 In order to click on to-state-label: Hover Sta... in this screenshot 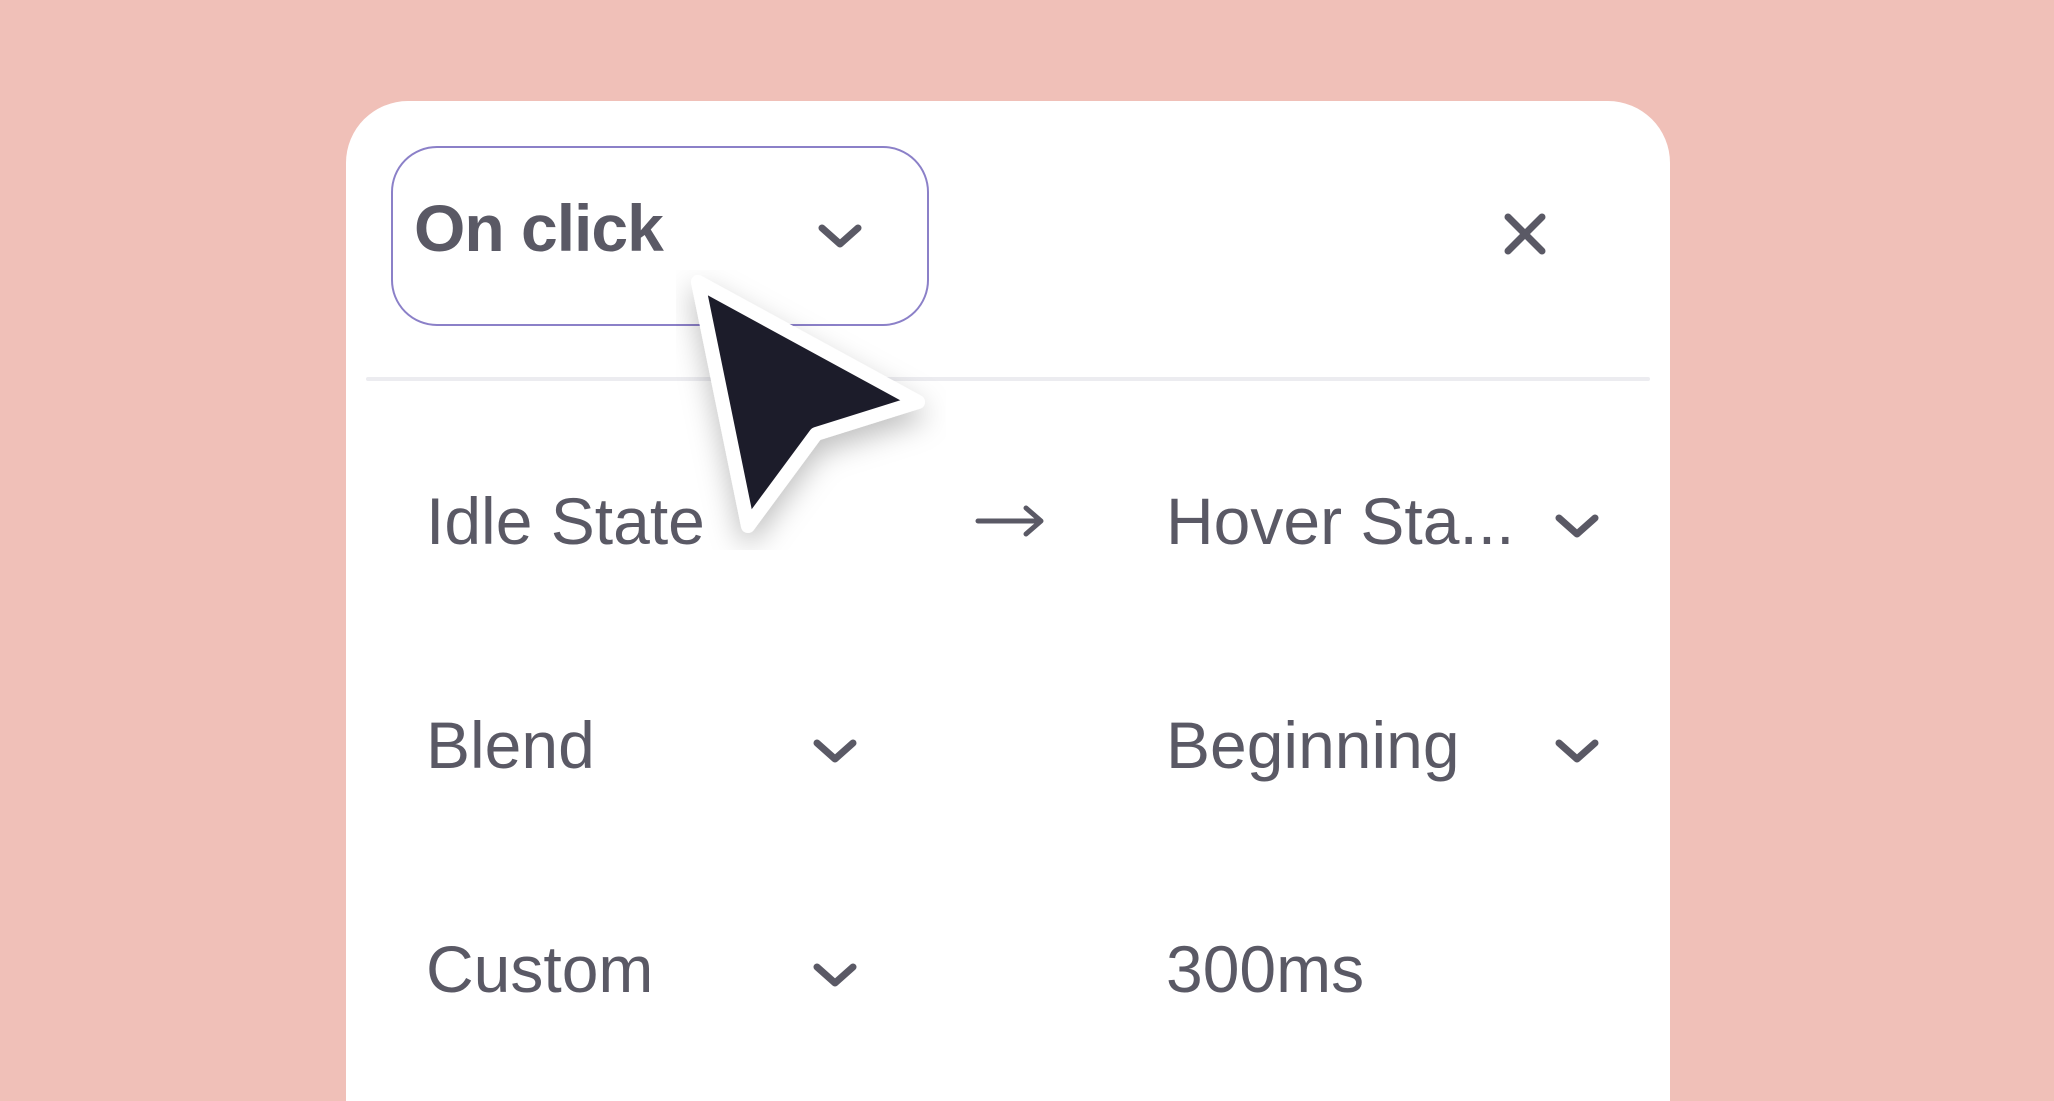, I will do `click(1340, 521)`.